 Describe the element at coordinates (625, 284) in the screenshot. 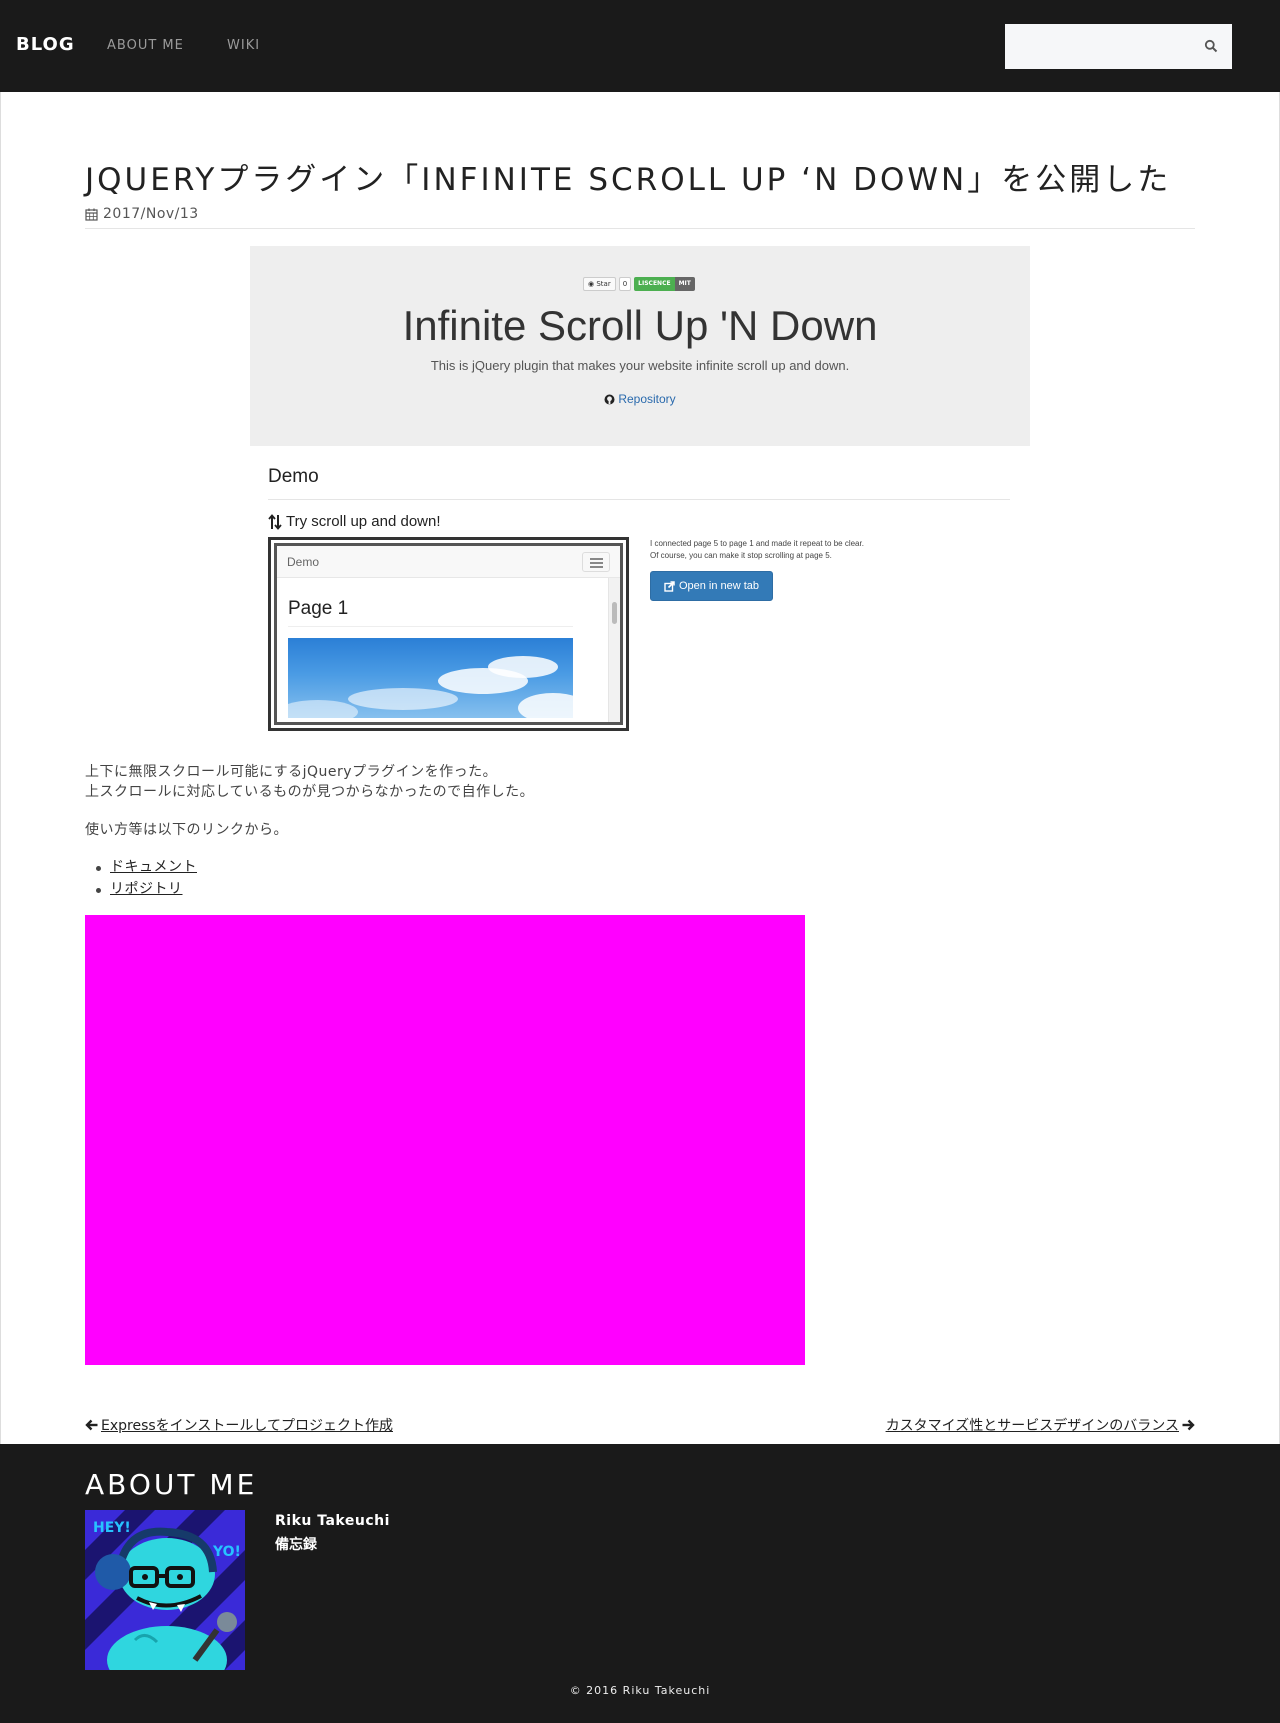

I see `star-count-badge: 0` at that location.